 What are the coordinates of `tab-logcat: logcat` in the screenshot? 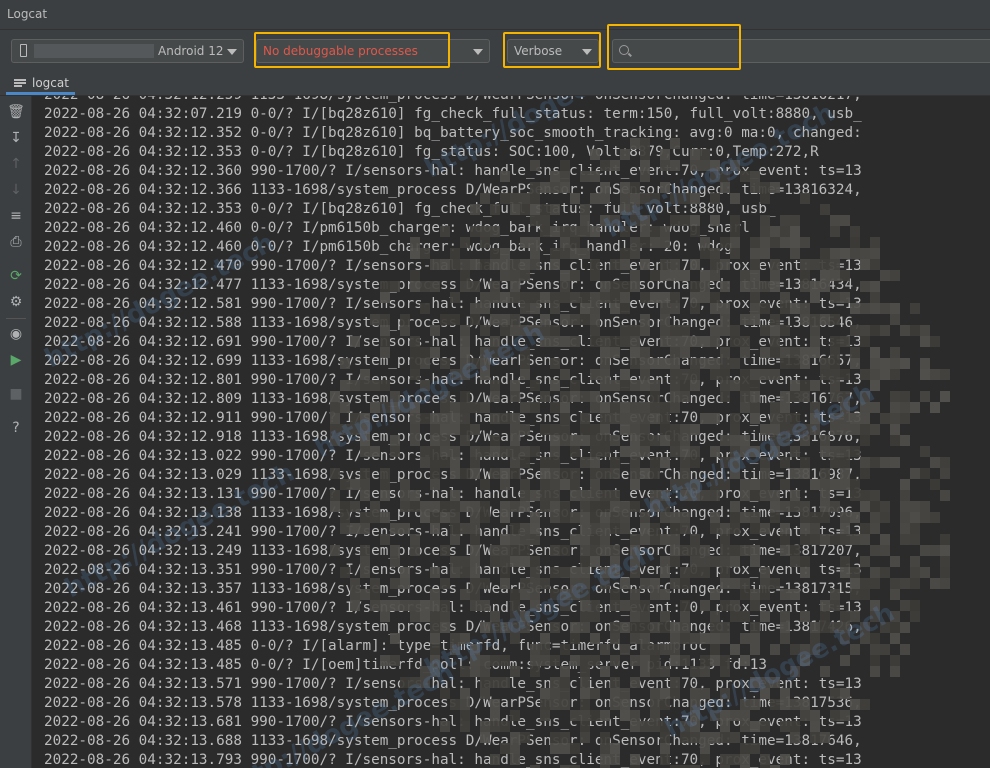 It's located at (40, 82).